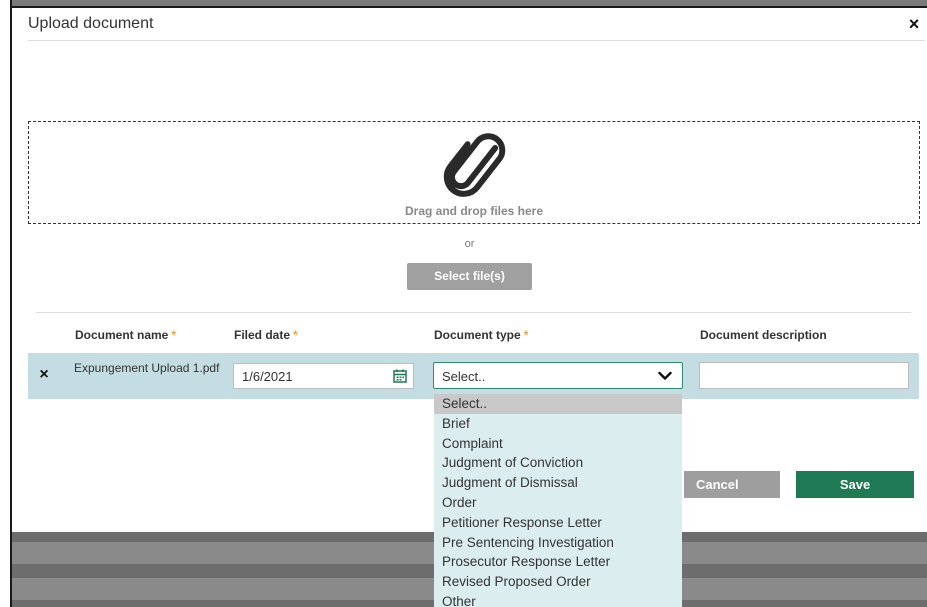  I want to click on section-divider, so click(473, 312).